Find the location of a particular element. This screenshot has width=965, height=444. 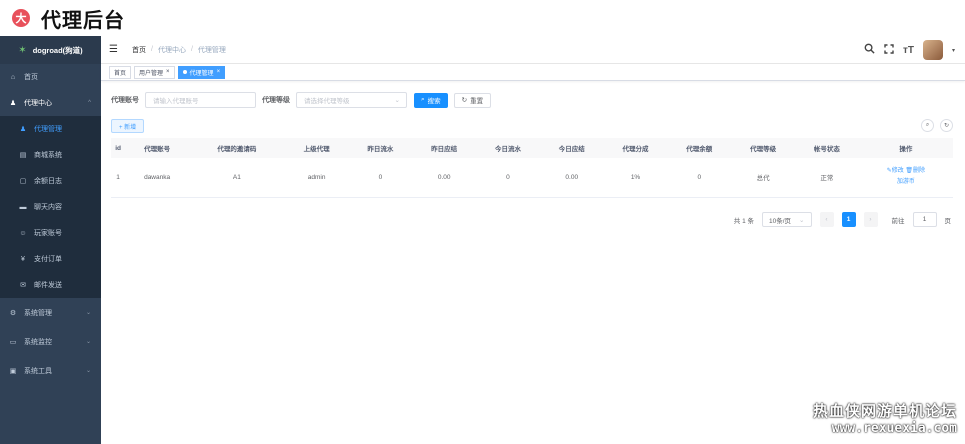

goto-page-input: 1 is located at coordinates (924, 219).